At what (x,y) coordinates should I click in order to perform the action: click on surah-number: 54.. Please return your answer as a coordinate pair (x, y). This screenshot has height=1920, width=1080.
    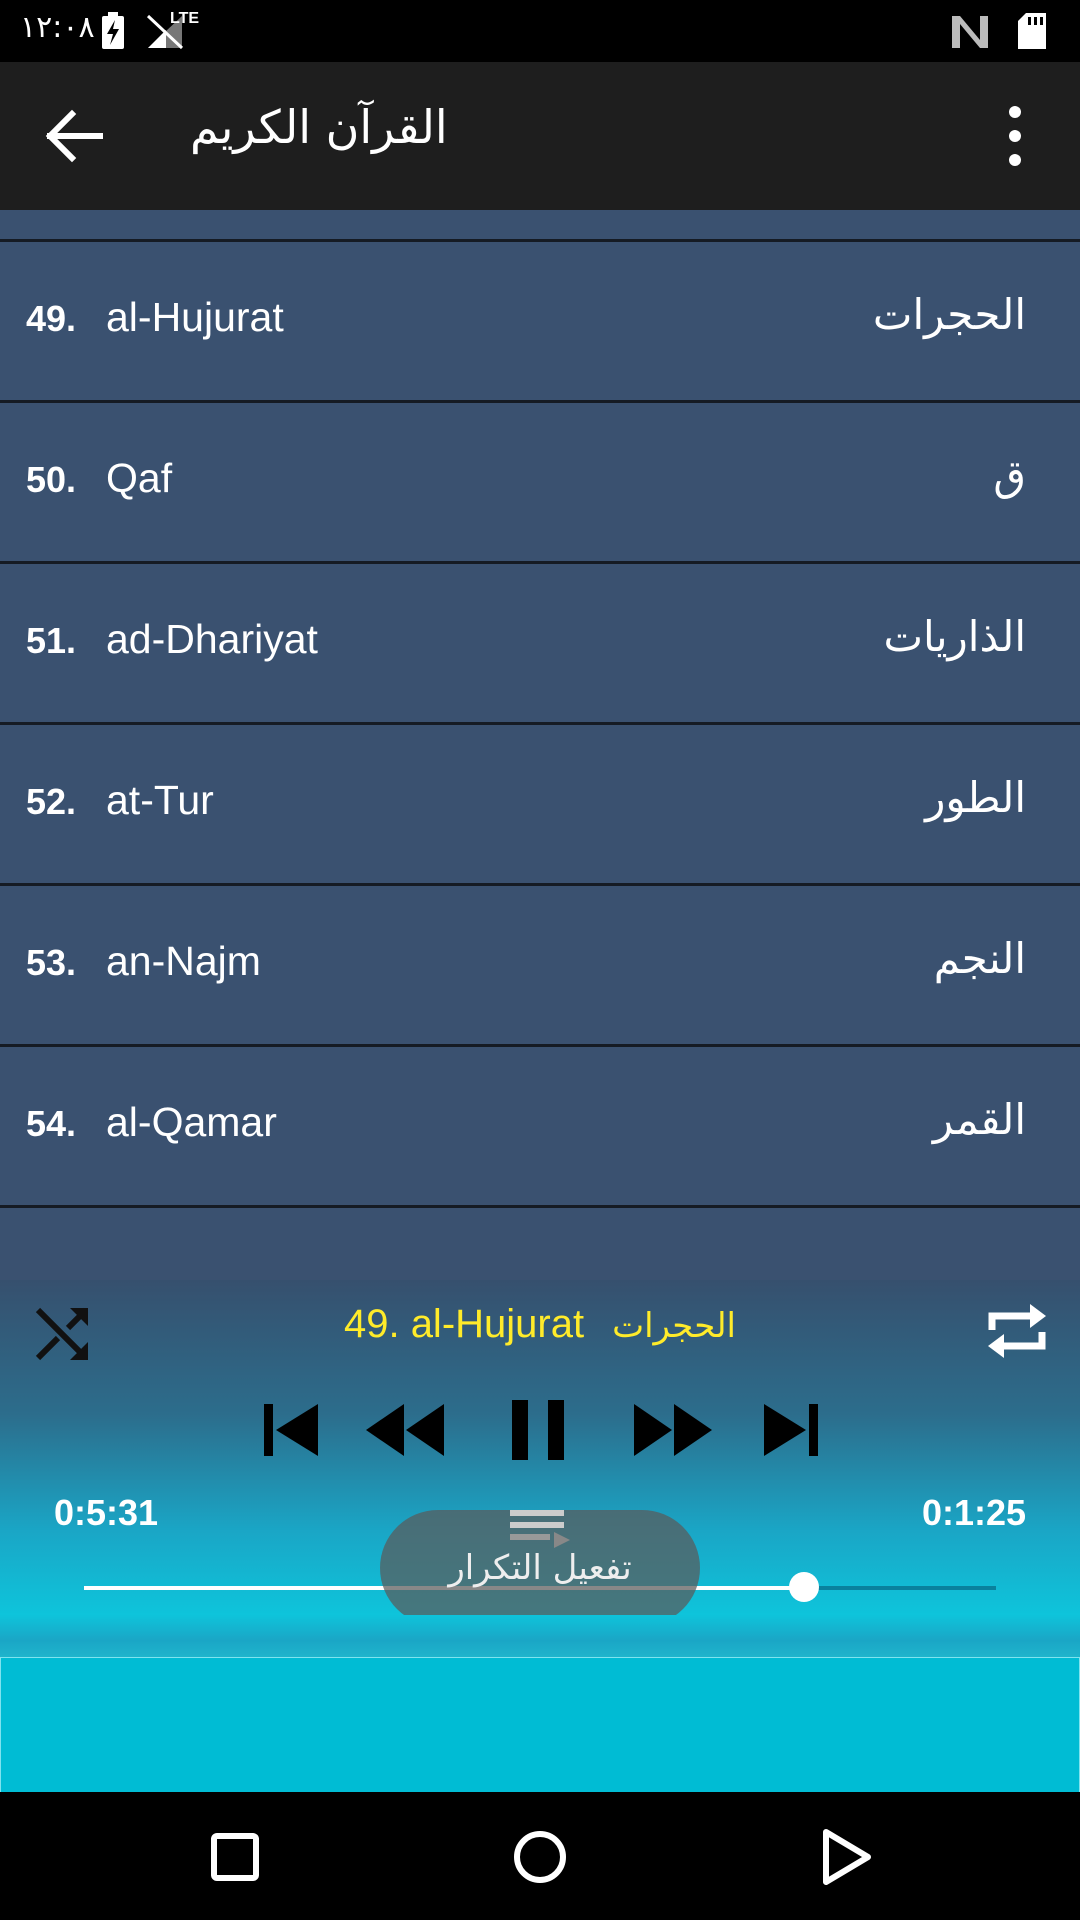
    Looking at the image, I should click on (51, 1123).